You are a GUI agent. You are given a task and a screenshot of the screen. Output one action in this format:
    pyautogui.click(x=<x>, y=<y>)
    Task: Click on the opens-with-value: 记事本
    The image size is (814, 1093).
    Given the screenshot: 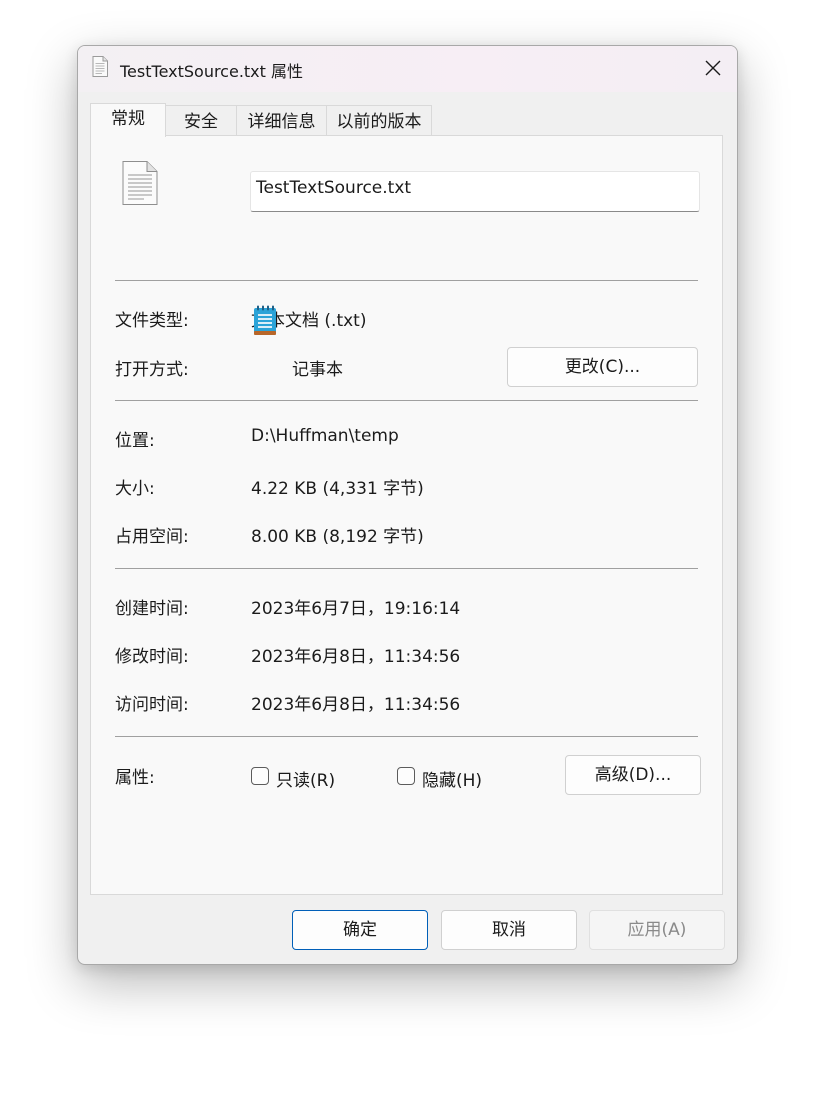 What is the action you would take?
    pyautogui.click(x=317, y=370)
    